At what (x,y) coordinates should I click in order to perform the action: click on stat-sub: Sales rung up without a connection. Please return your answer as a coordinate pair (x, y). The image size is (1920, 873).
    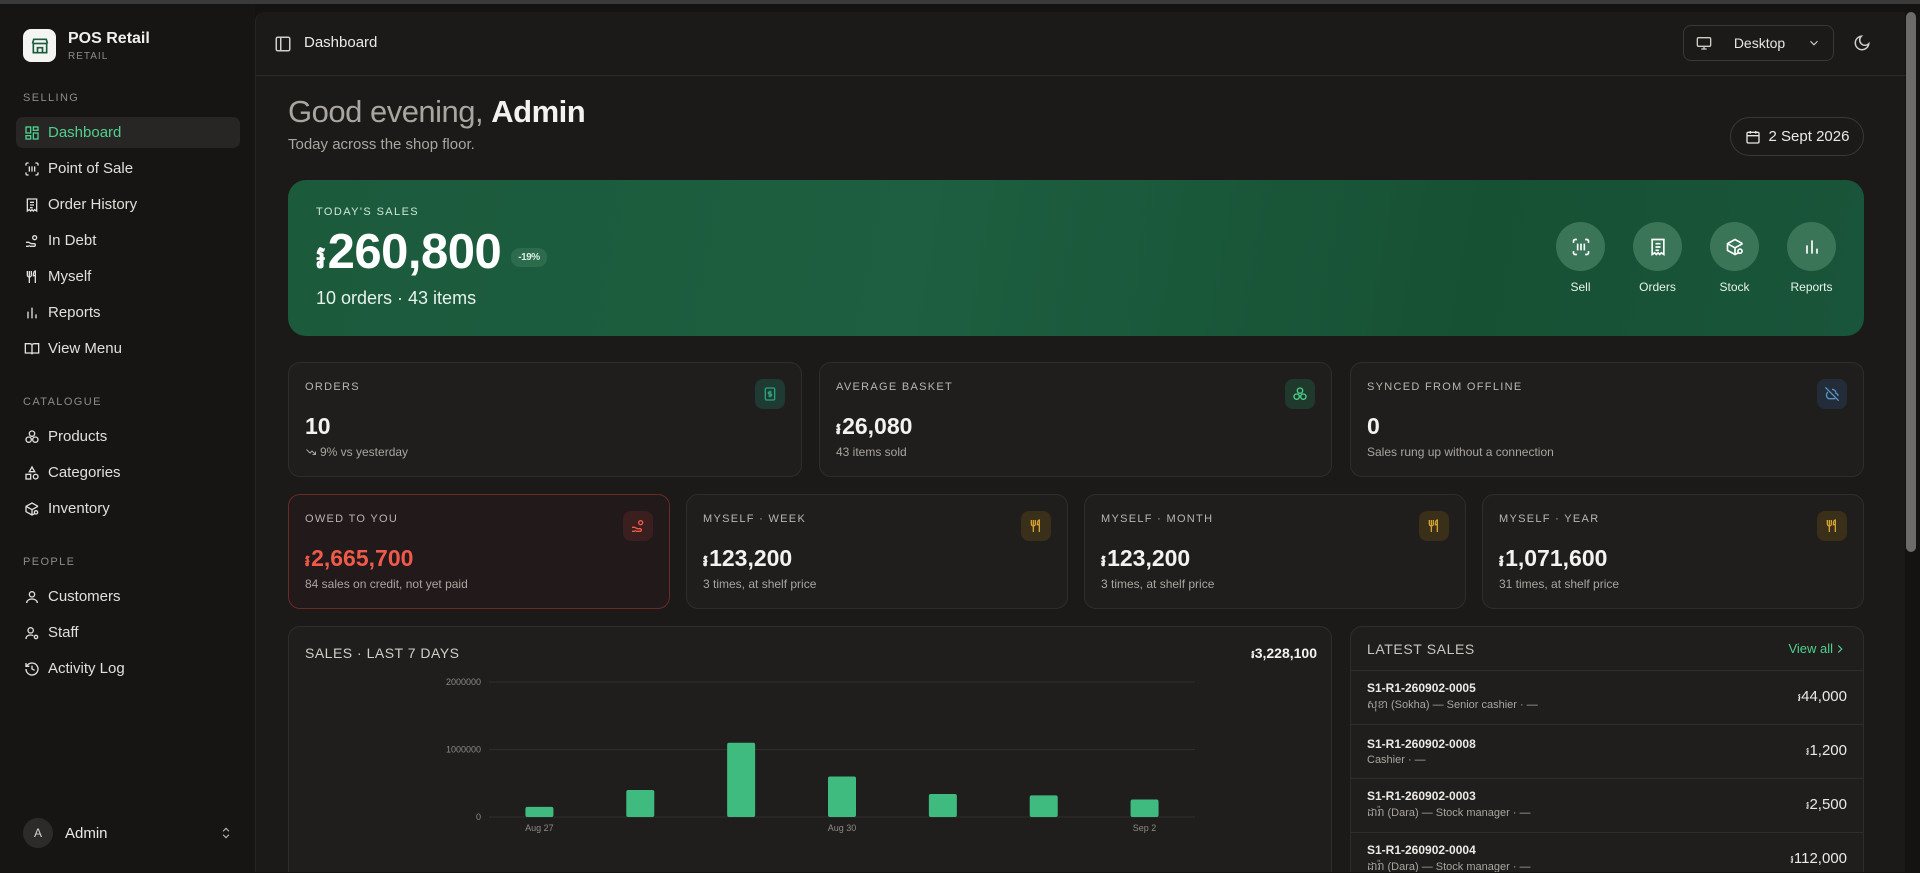
    Looking at the image, I should click on (1460, 452).